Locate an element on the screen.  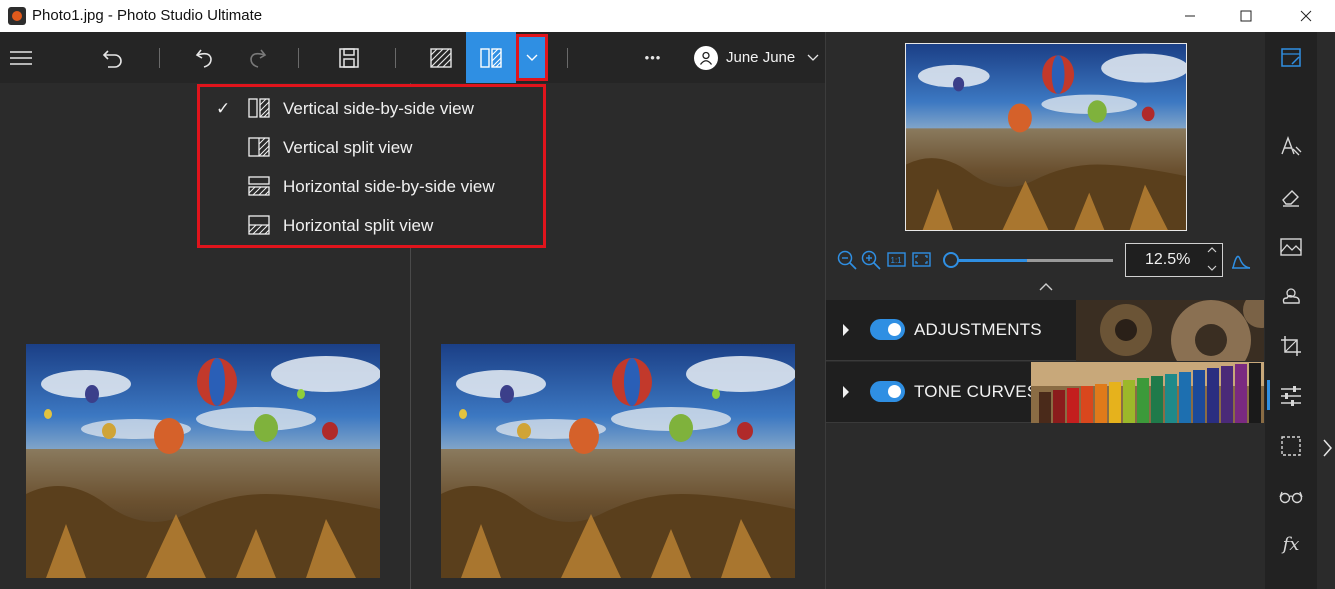
minimize-button is located at coordinates (1190, 16).